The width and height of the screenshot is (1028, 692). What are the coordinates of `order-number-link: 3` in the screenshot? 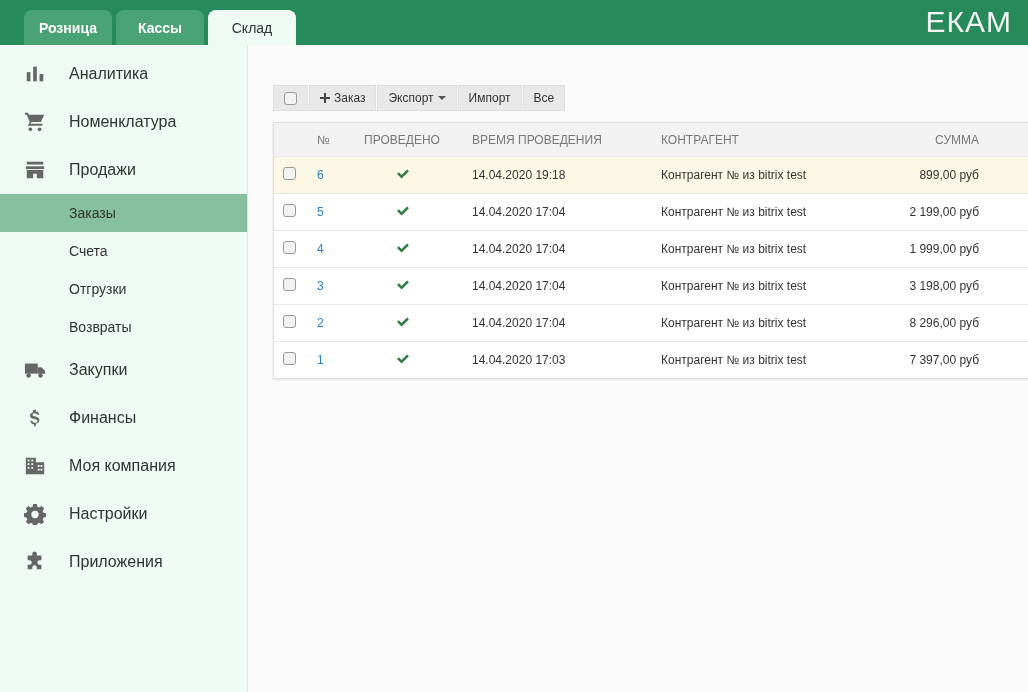 It's located at (320, 286).